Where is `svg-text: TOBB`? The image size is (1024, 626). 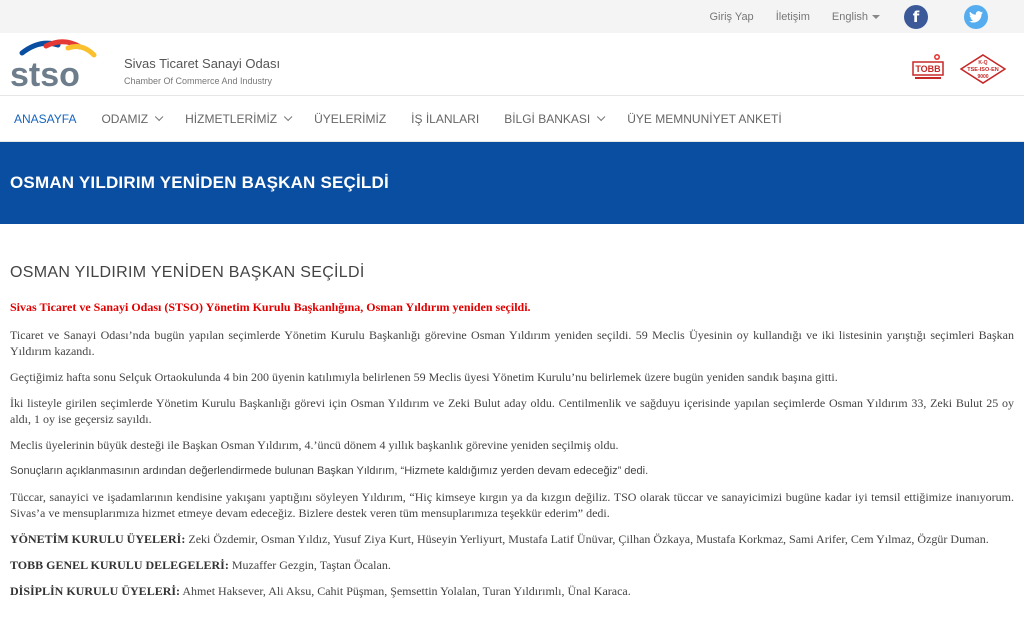 svg-text: TOBB is located at coordinates (928, 69).